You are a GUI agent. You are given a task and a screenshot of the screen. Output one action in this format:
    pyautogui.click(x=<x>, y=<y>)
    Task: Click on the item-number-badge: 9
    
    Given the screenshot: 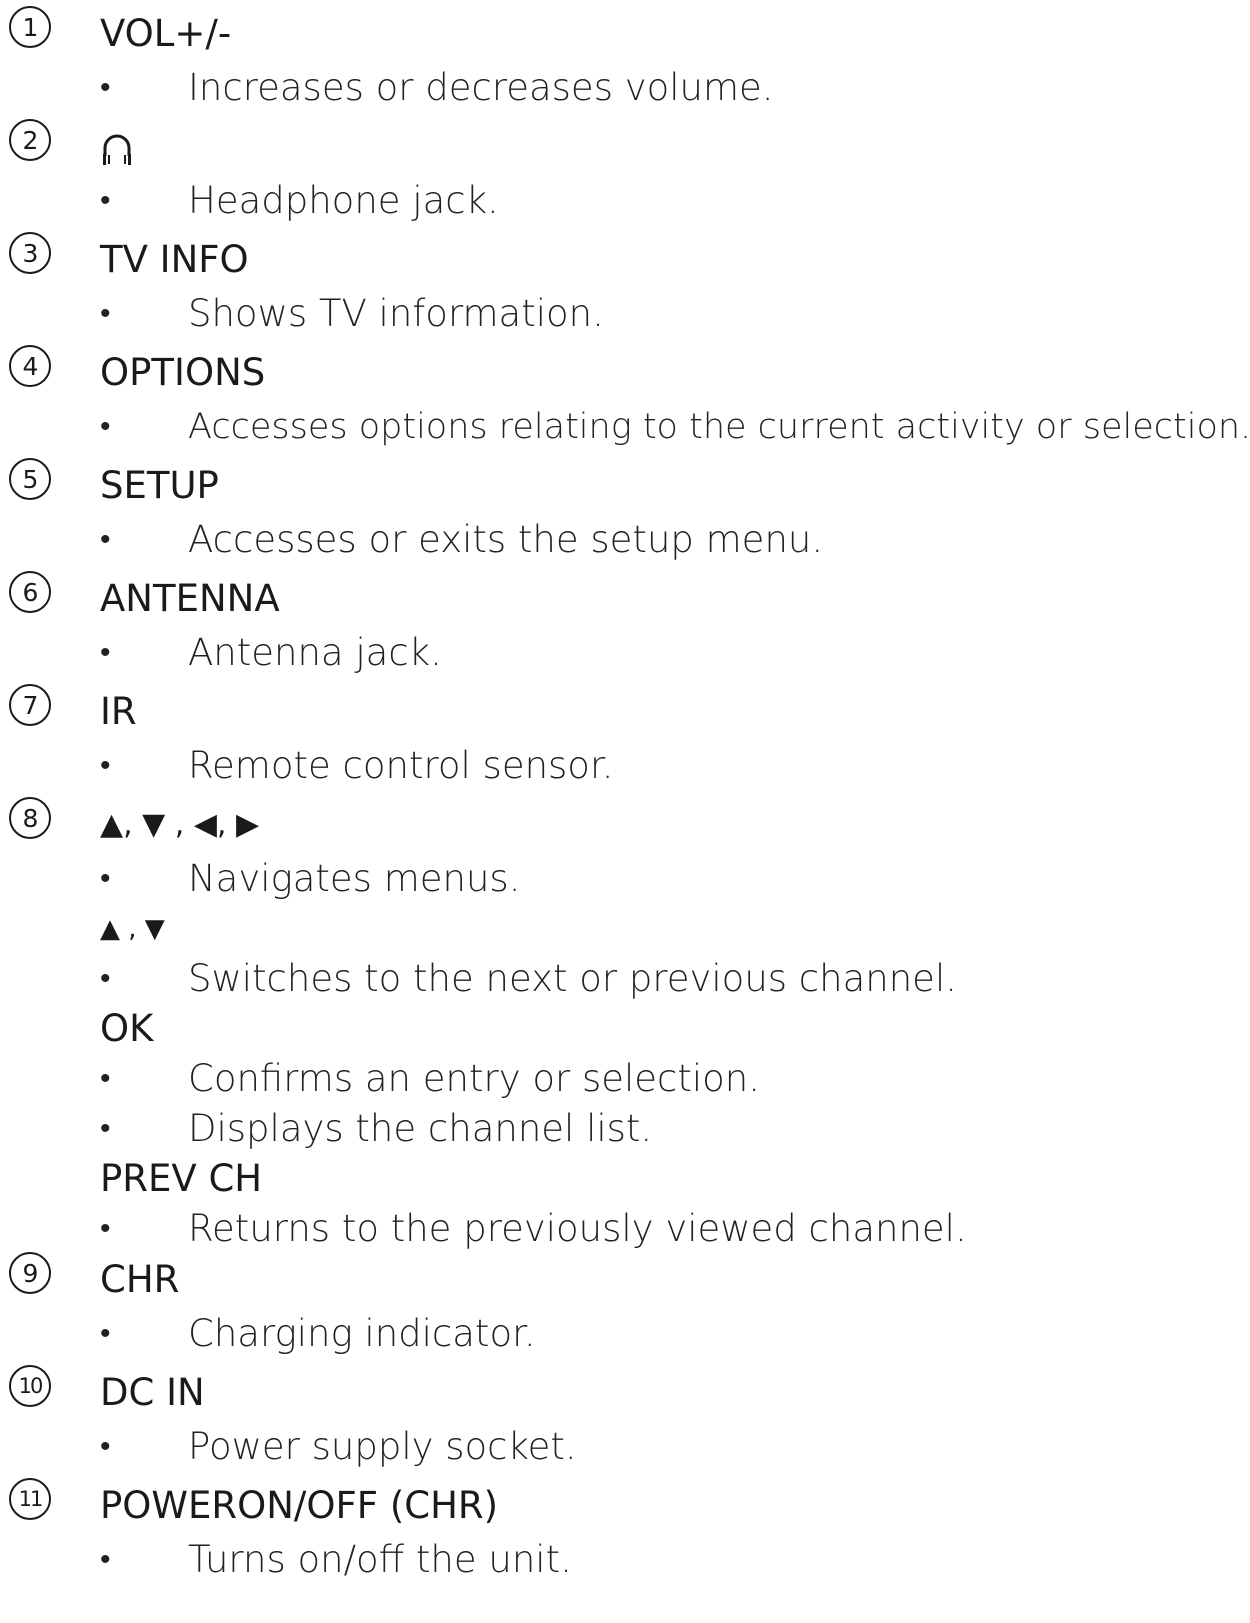 What is the action you would take?
    pyautogui.click(x=30, y=1273)
    